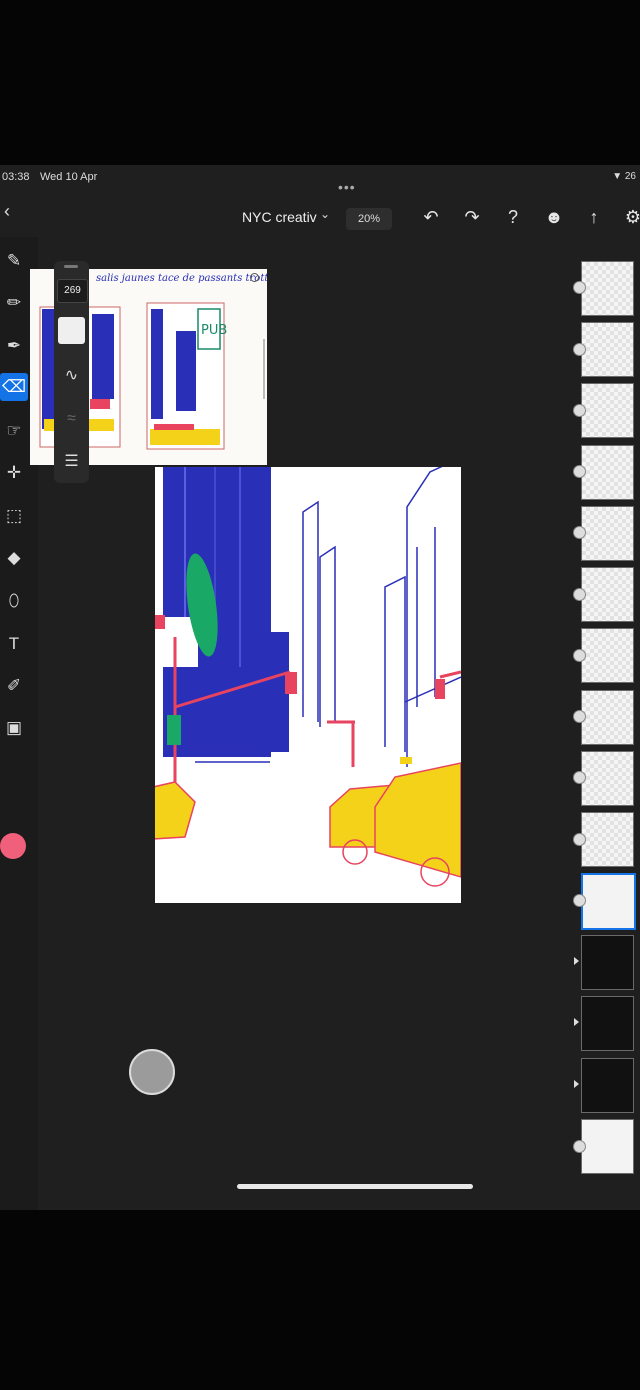  What do you see at coordinates (320, 179) in the screenshot?
I see `status-bar: 03:38 Wed 10 Apr ▼ 26` at bounding box center [320, 179].